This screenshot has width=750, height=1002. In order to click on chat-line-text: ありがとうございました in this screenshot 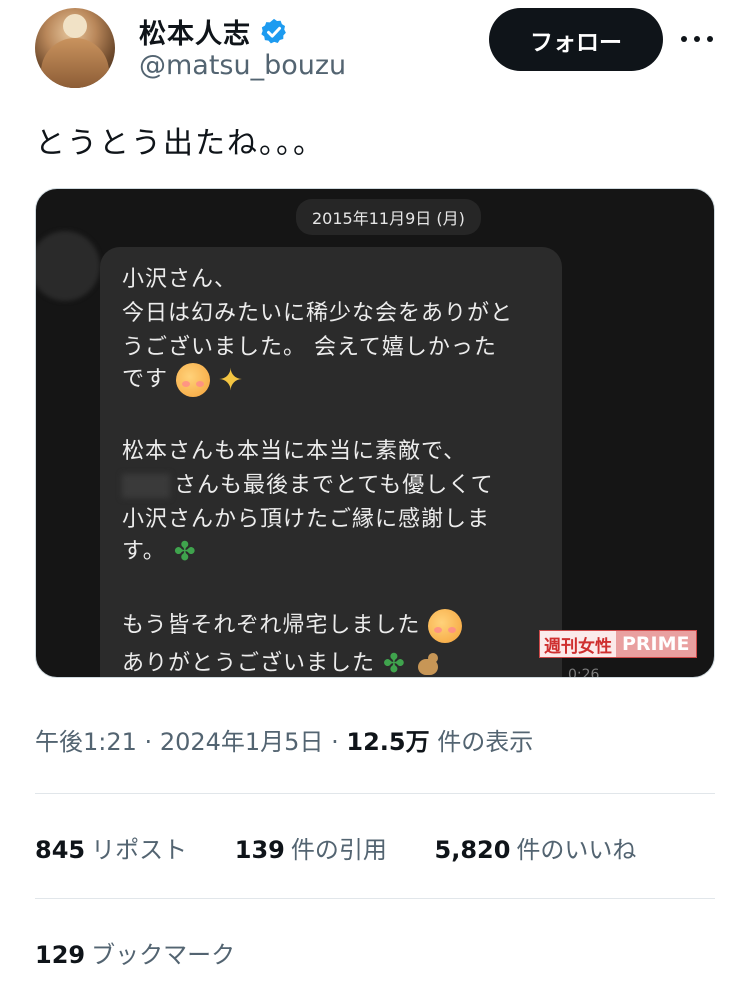, I will do `click(249, 663)`.